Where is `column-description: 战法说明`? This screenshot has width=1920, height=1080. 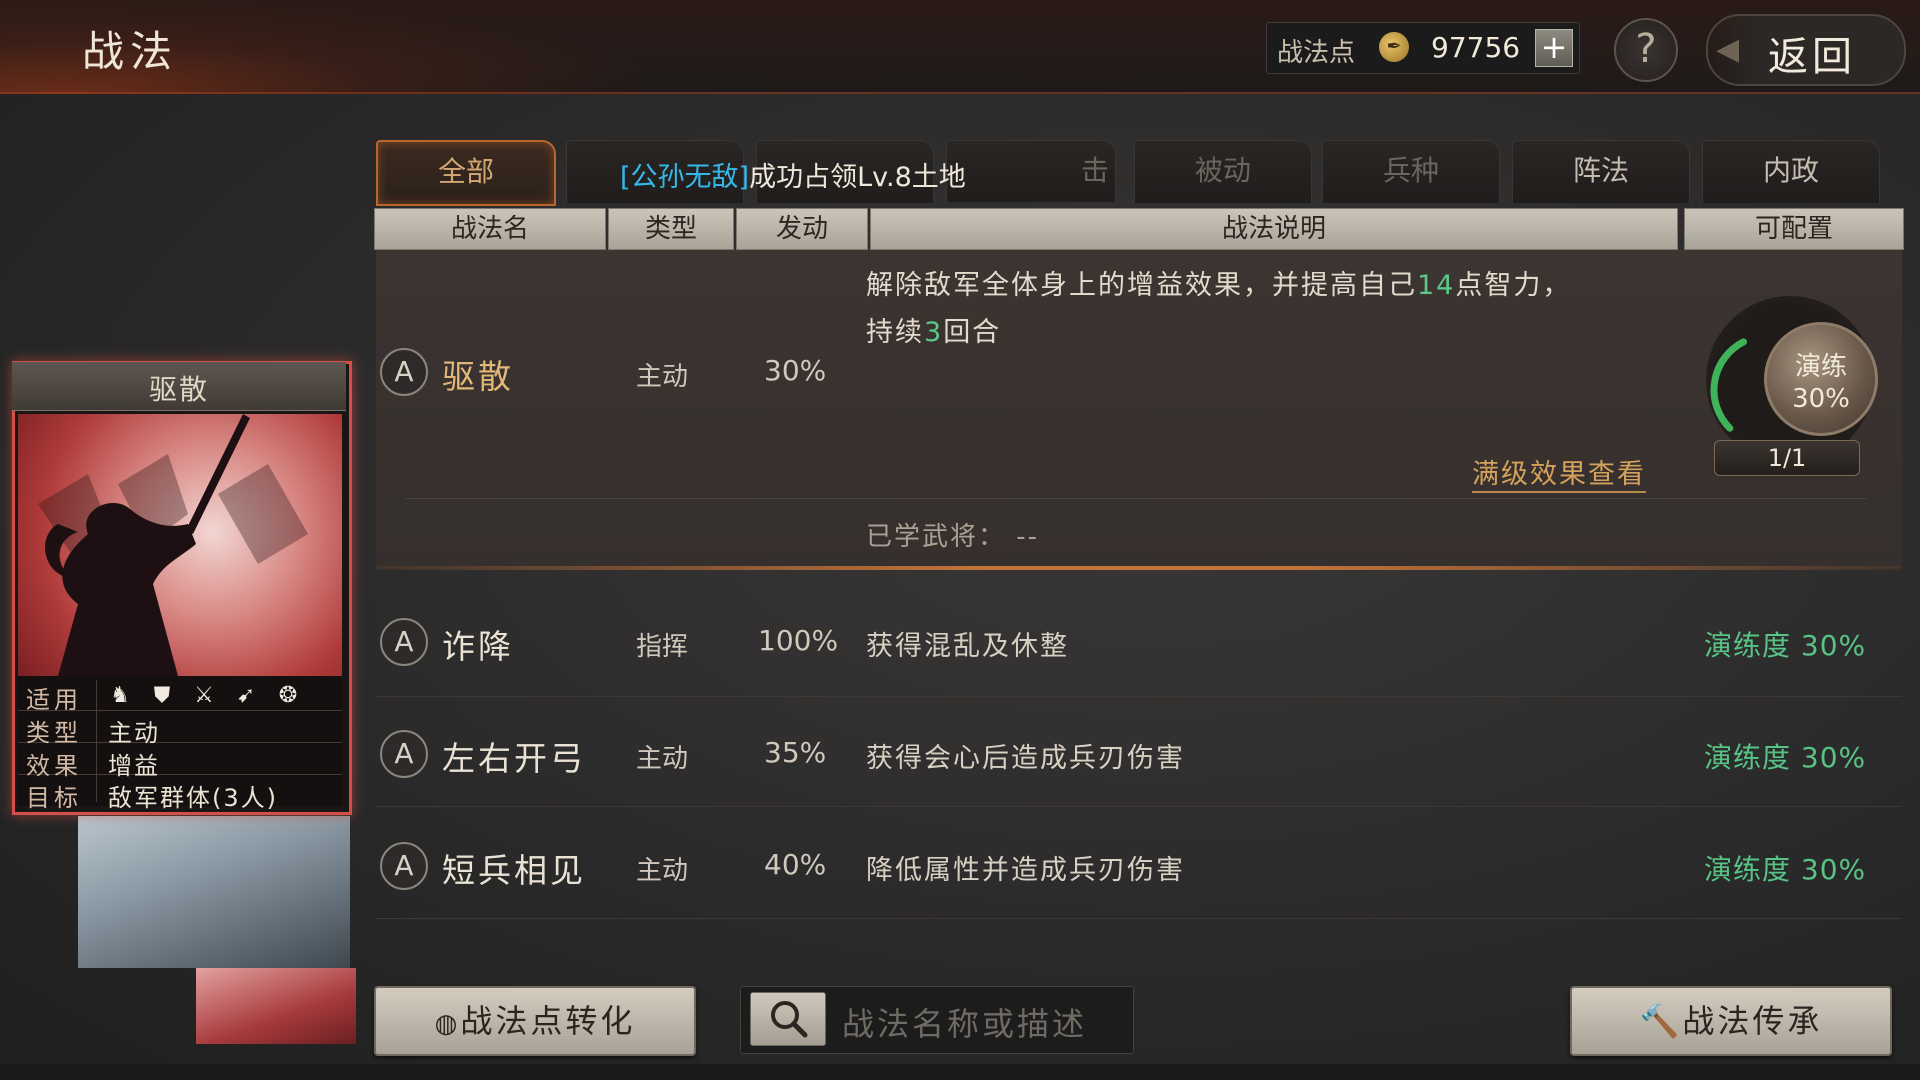 column-description: 战法说明 is located at coordinates (1274, 229).